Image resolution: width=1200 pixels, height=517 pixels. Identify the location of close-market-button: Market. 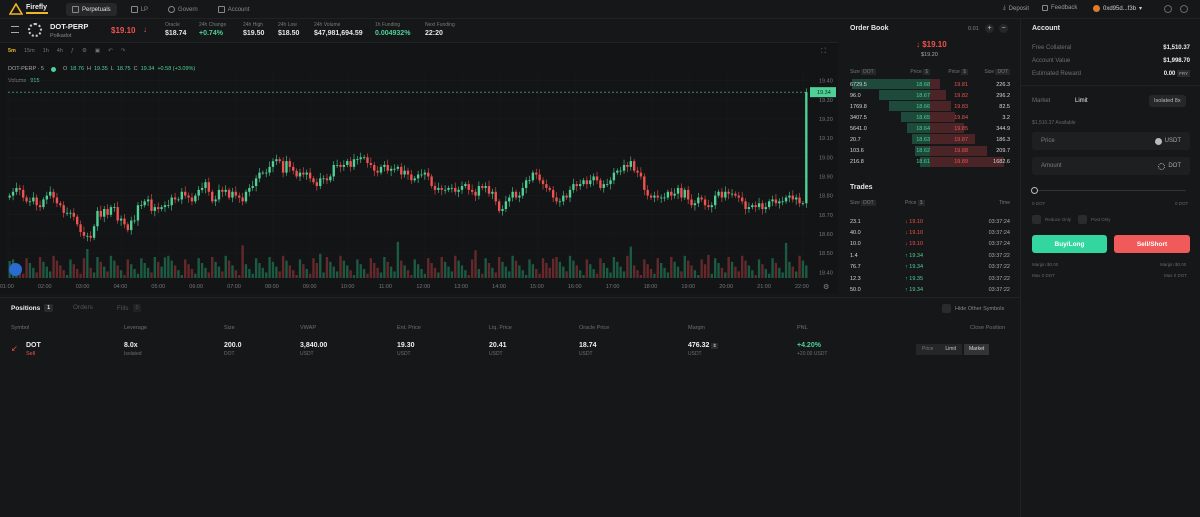
(976, 349).